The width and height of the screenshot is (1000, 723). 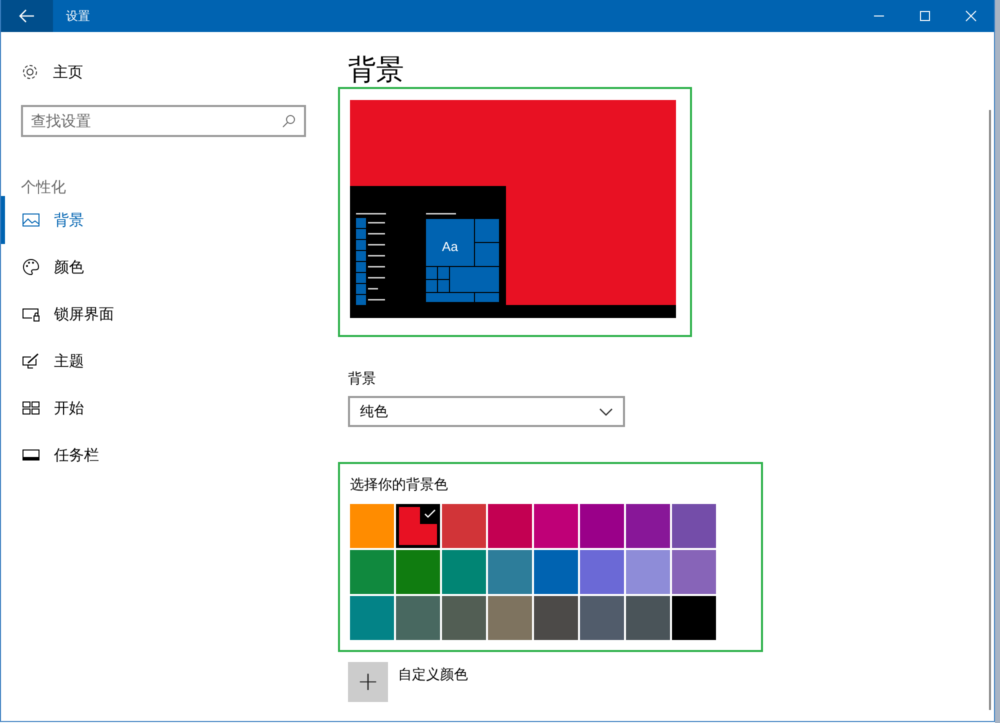 I want to click on checkmark-icon, so click(x=430, y=514).